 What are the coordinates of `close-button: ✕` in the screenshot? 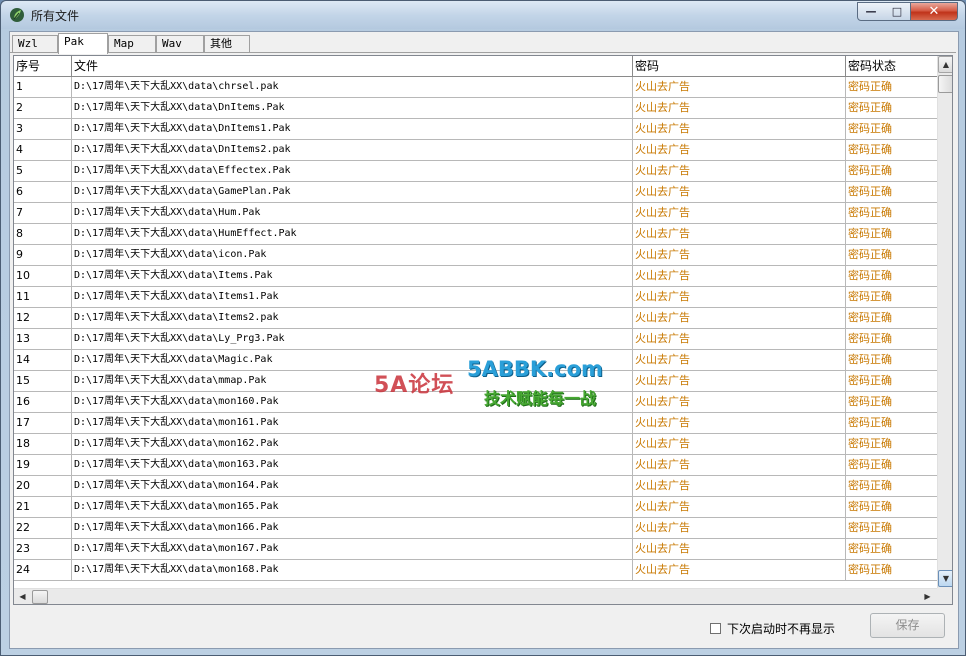 It's located at (934, 11).